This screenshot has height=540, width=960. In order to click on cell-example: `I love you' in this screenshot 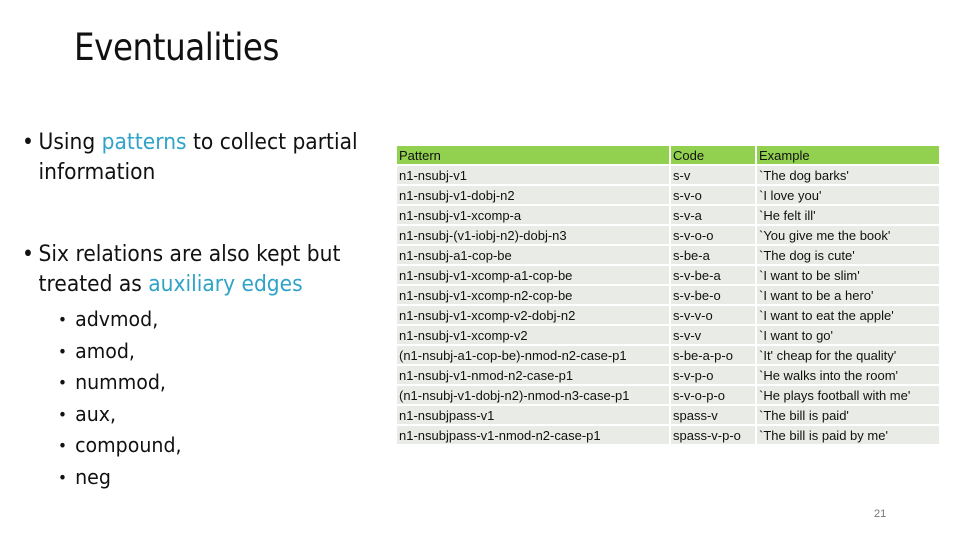, I will do `click(847, 195)`.